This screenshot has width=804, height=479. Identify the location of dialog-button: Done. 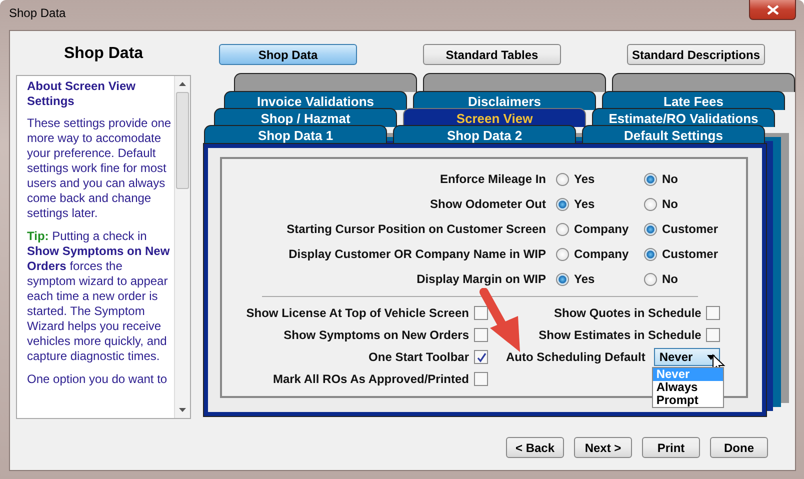
(739, 447).